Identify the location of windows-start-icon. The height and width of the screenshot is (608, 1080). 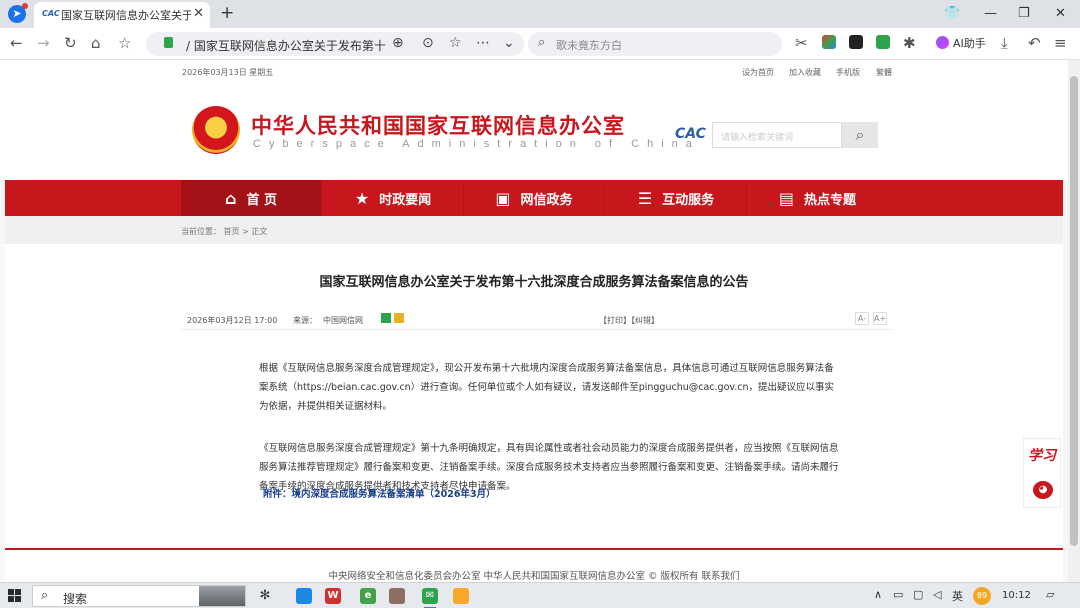
(15, 596).